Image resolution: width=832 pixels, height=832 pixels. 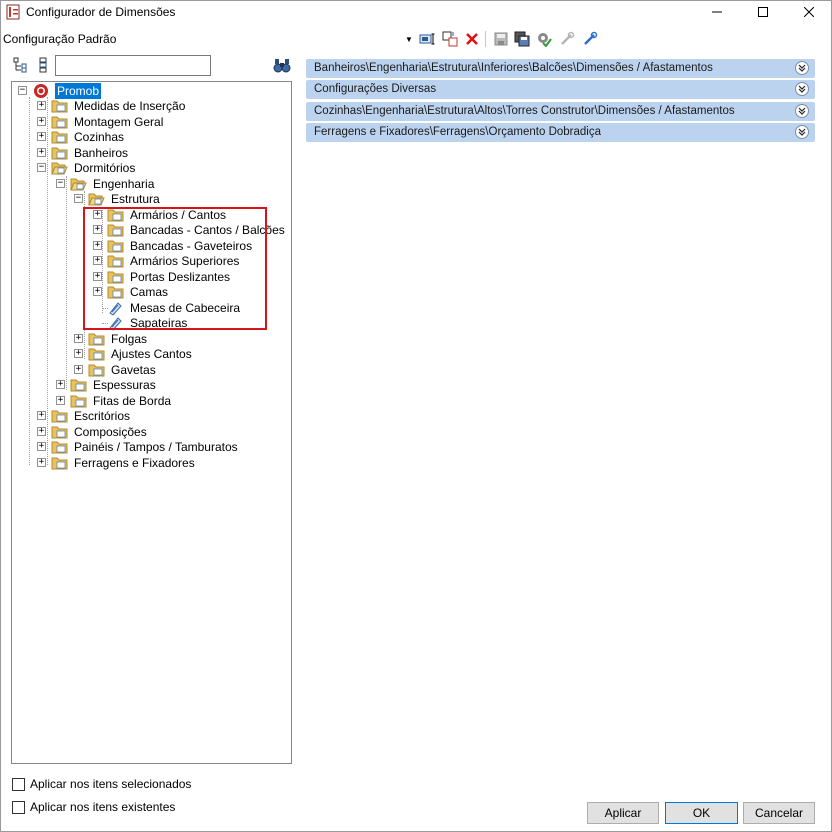 I want to click on toolbar-separator, so click(x=485, y=39).